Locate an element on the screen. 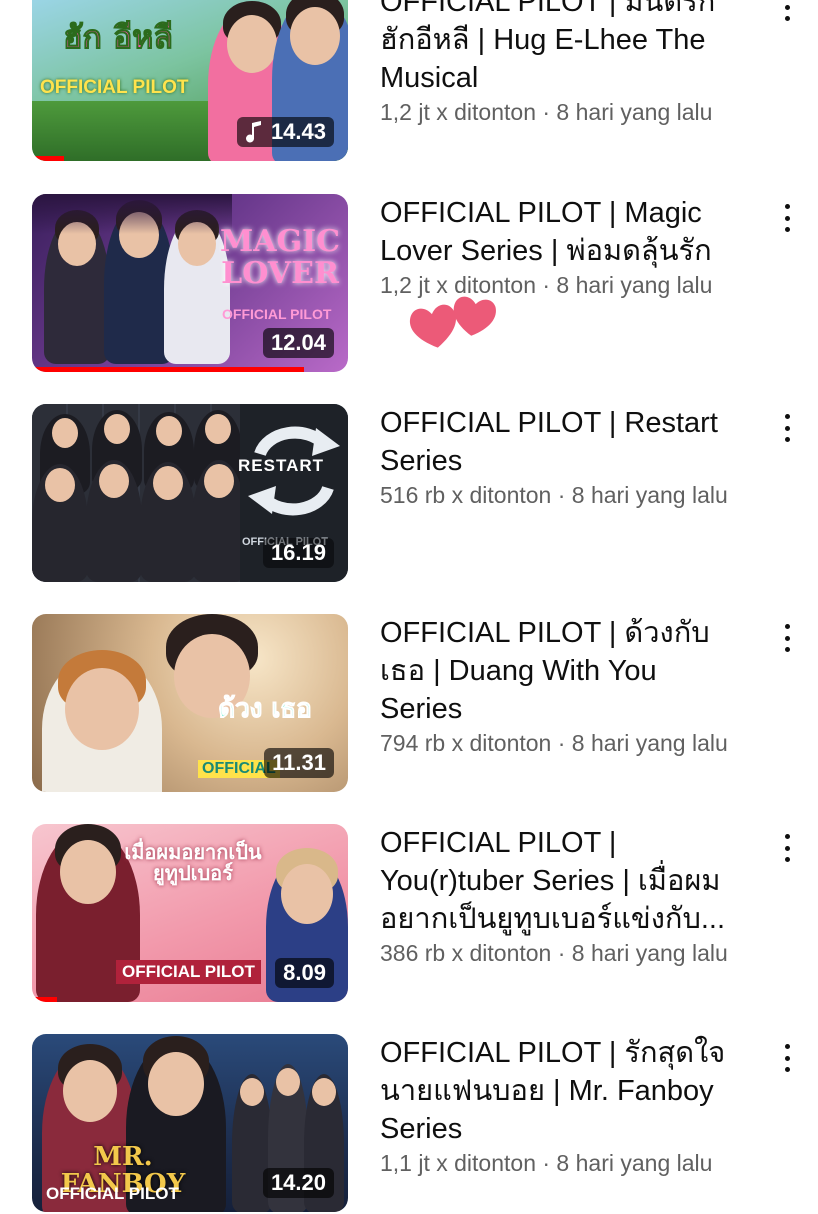 Image resolution: width=818 pixels, height=1214 pixels. duration-text: 8.09 is located at coordinates (304, 972).